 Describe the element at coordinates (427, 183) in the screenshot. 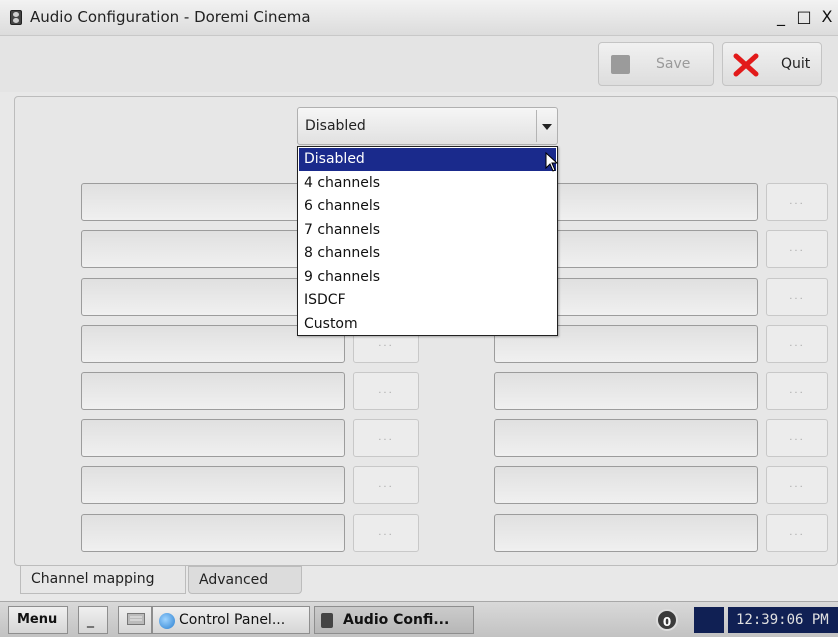

I see `option-4-channels: 4 channels` at that location.